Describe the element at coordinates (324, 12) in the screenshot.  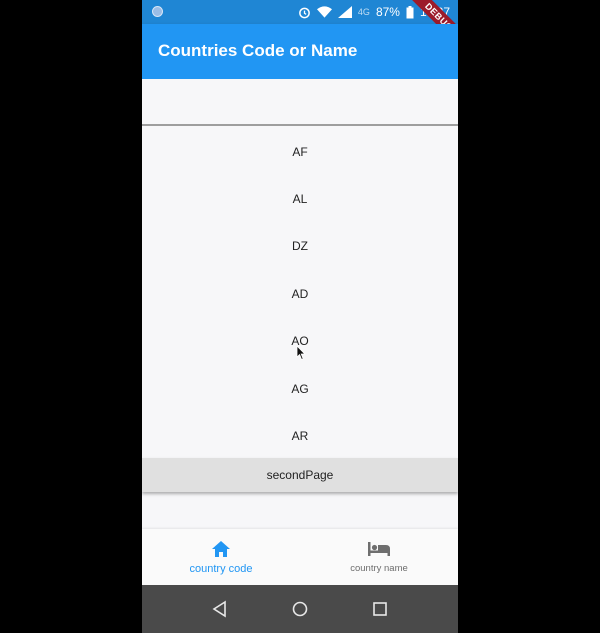
I see `wifi-icon` at that location.